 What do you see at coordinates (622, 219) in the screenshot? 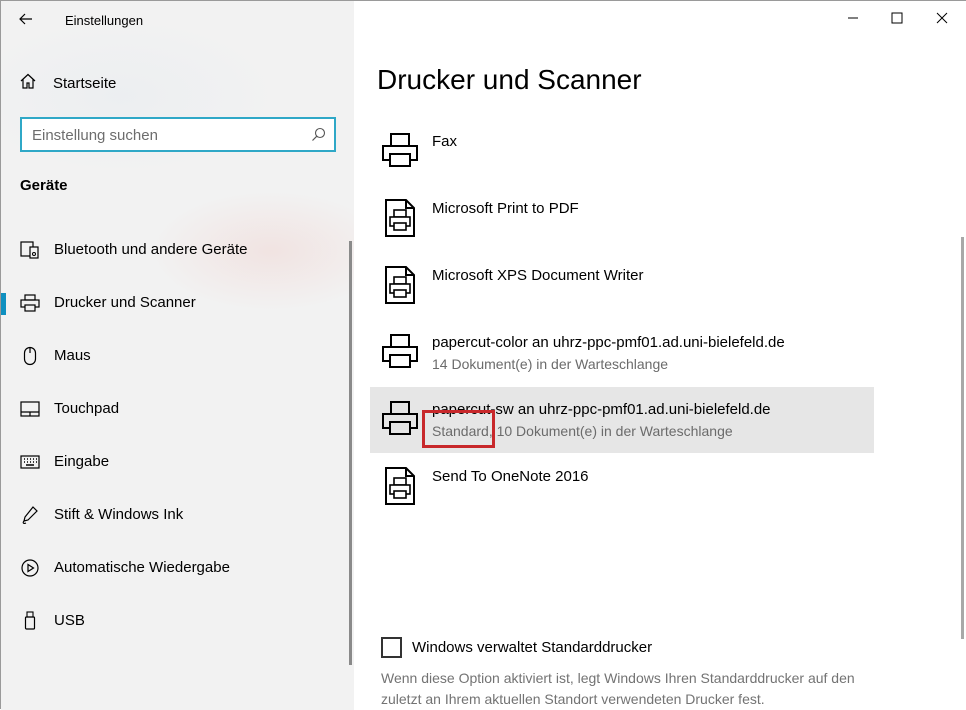
I see `printer-item-pdf: Microsoft Print to PDF` at bounding box center [622, 219].